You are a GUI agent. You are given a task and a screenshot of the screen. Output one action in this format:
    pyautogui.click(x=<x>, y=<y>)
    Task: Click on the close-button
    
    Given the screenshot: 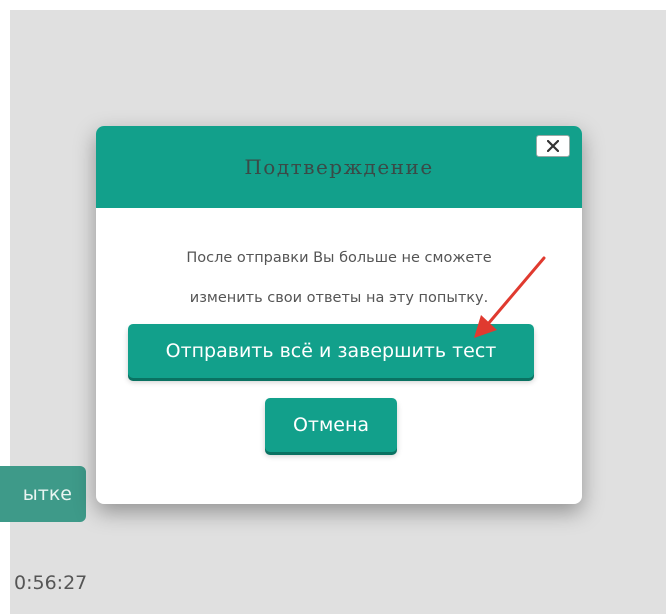 What is the action you would take?
    pyautogui.click(x=553, y=146)
    